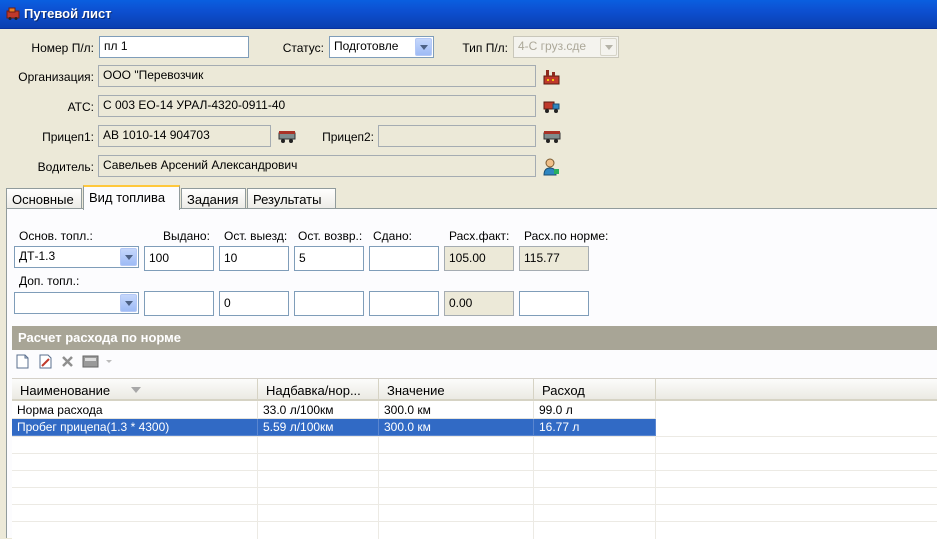 This screenshot has height=539, width=937. What do you see at coordinates (80, 107) in the screenshot?
I see `ats-label: АТС:` at bounding box center [80, 107].